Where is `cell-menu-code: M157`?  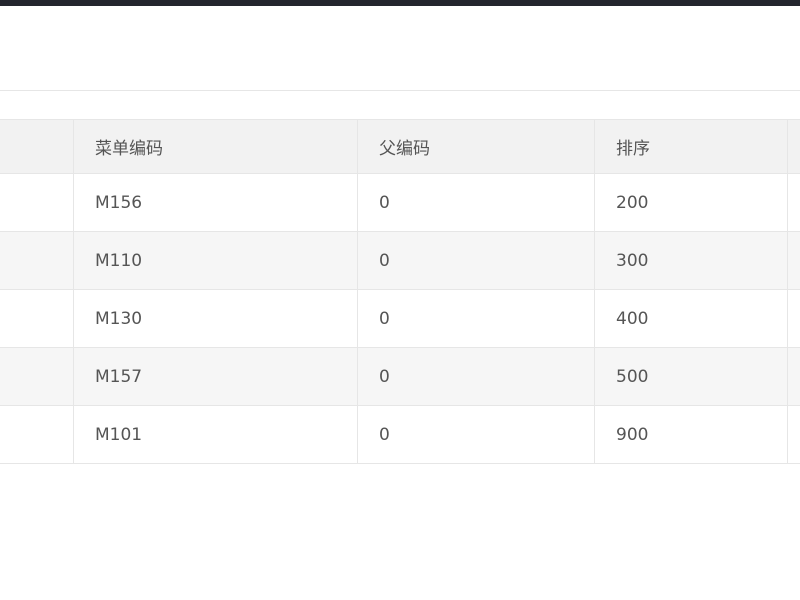
cell-menu-code: M157 is located at coordinates (215, 376).